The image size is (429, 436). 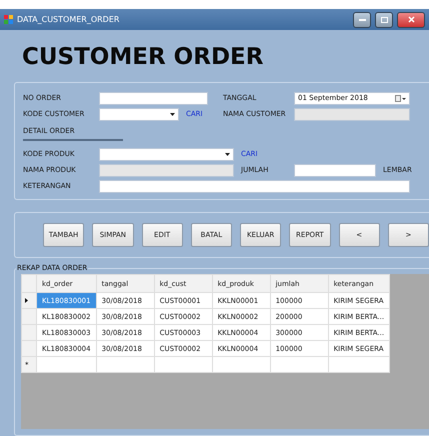 What do you see at coordinates (400, 98) in the screenshot?
I see `calendar-icon` at bounding box center [400, 98].